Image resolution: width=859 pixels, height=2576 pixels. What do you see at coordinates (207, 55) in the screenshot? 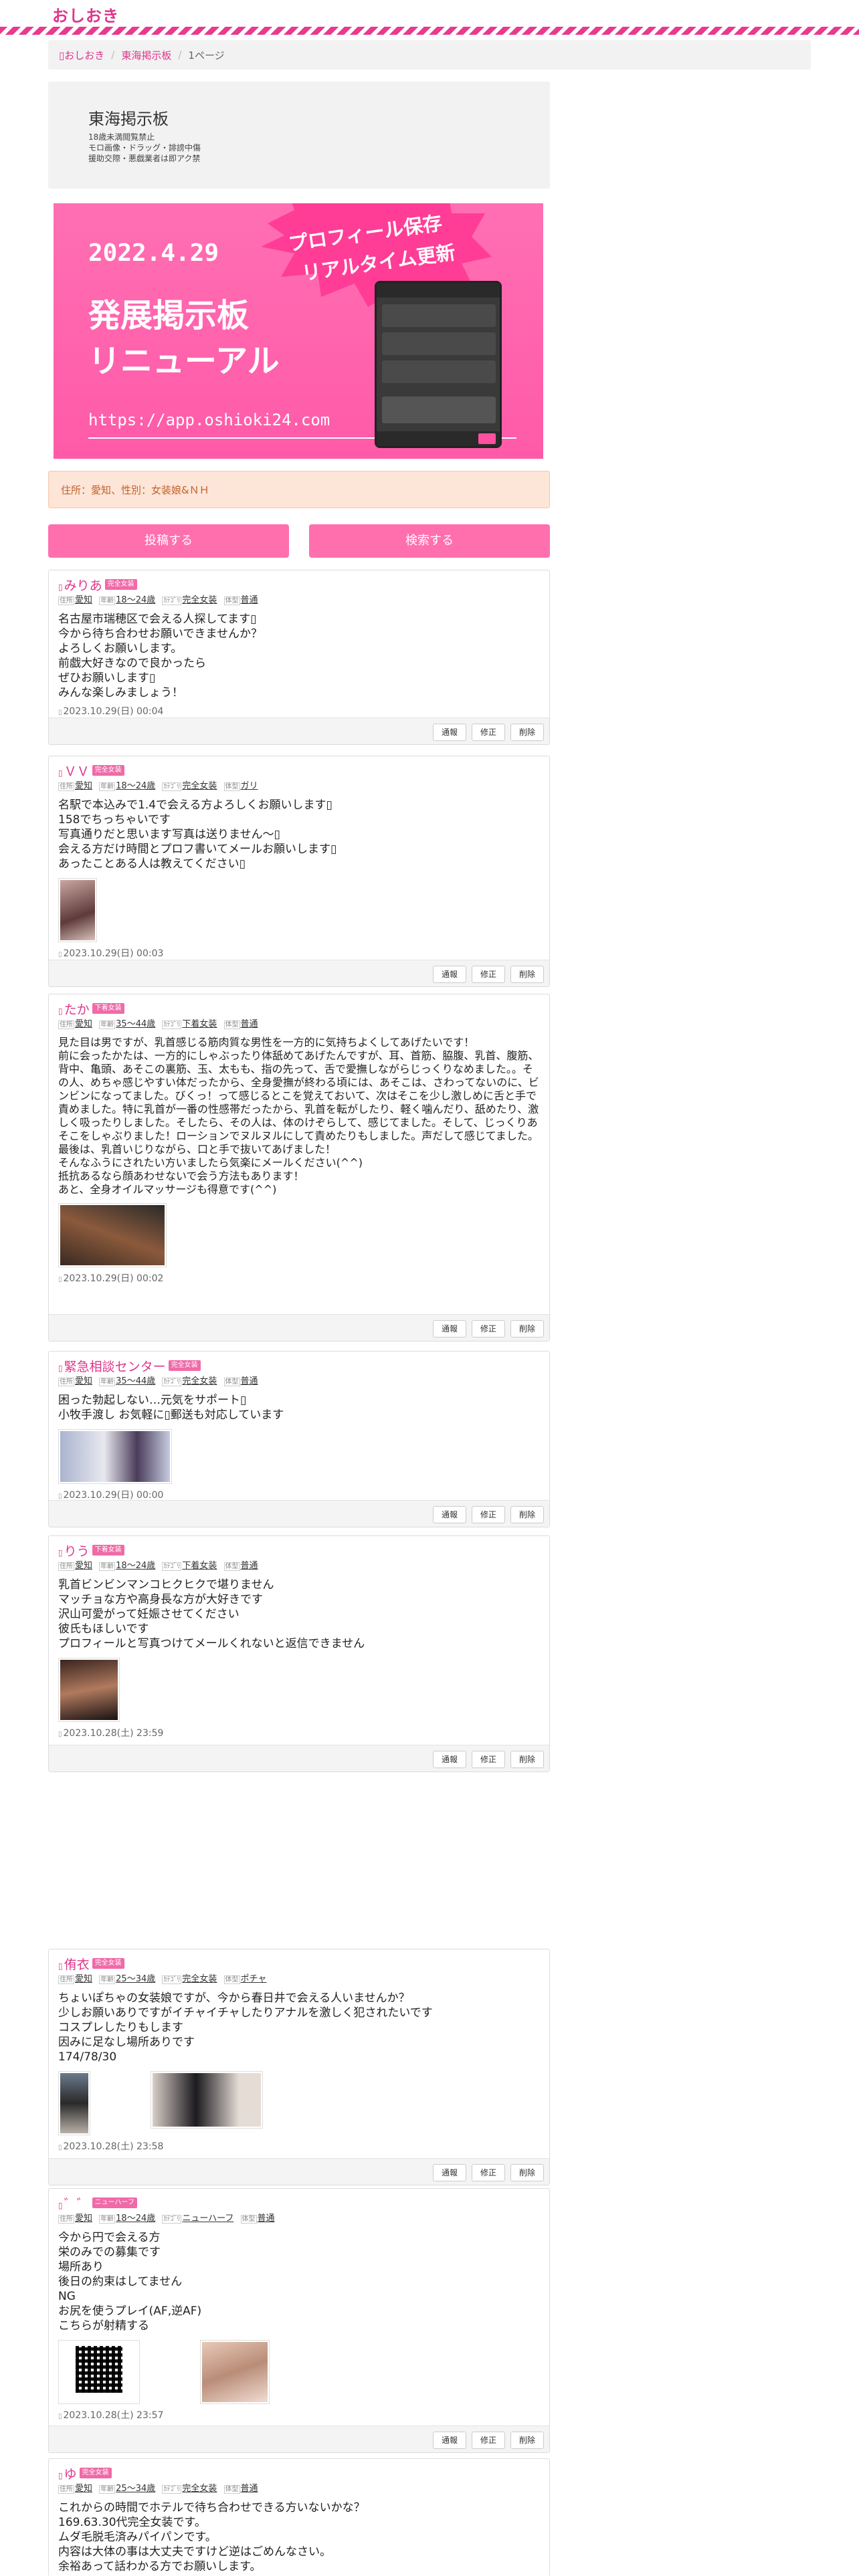
I see `breadcrumb-current-page: 1ページ` at bounding box center [207, 55].